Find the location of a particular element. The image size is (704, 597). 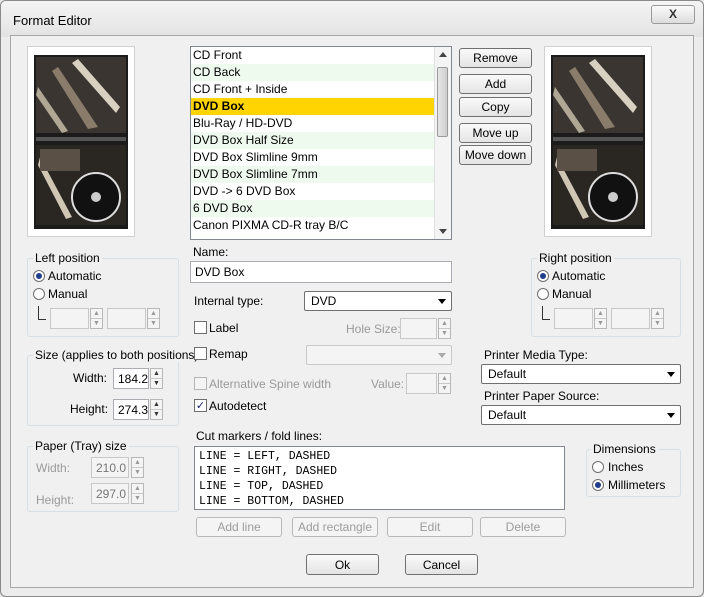

move-up-button: Move up is located at coordinates (495, 133).